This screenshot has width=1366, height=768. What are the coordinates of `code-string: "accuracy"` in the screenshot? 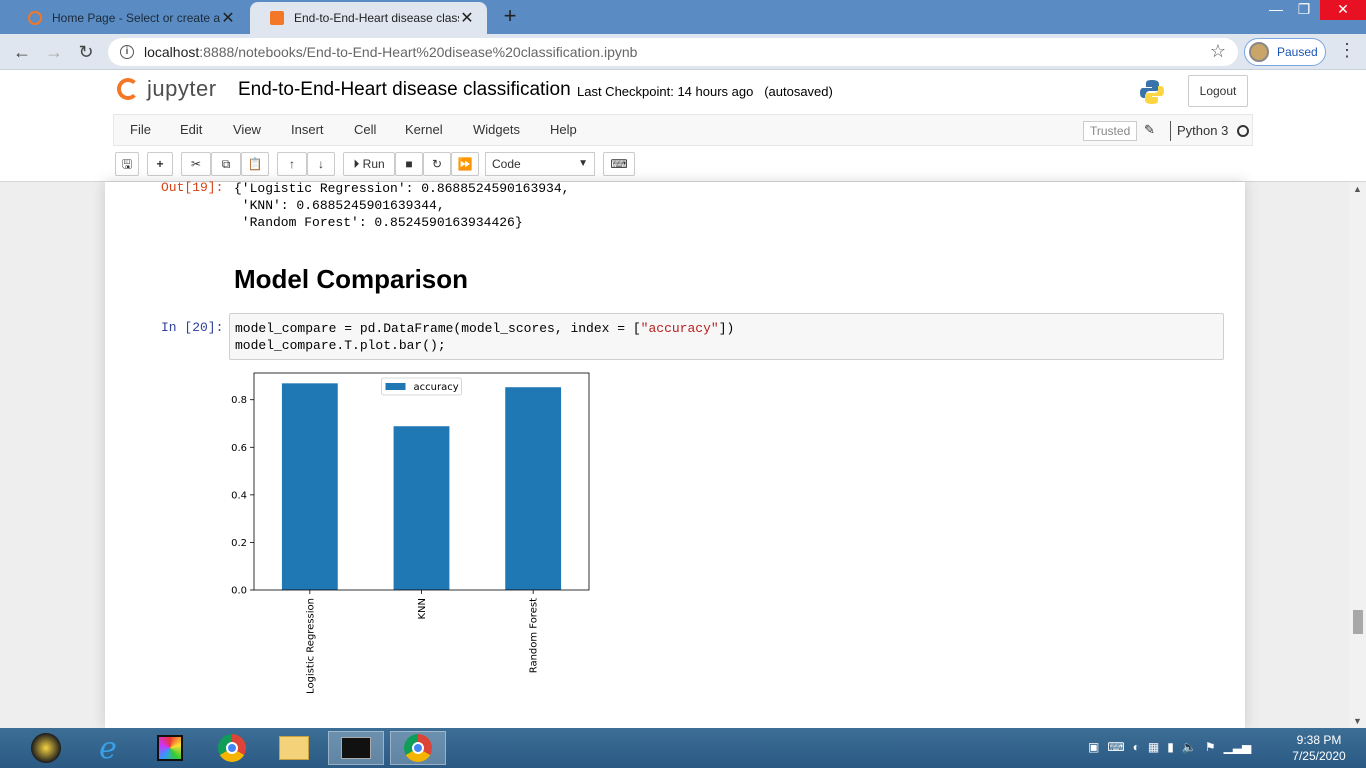 It's located at (679, 328).